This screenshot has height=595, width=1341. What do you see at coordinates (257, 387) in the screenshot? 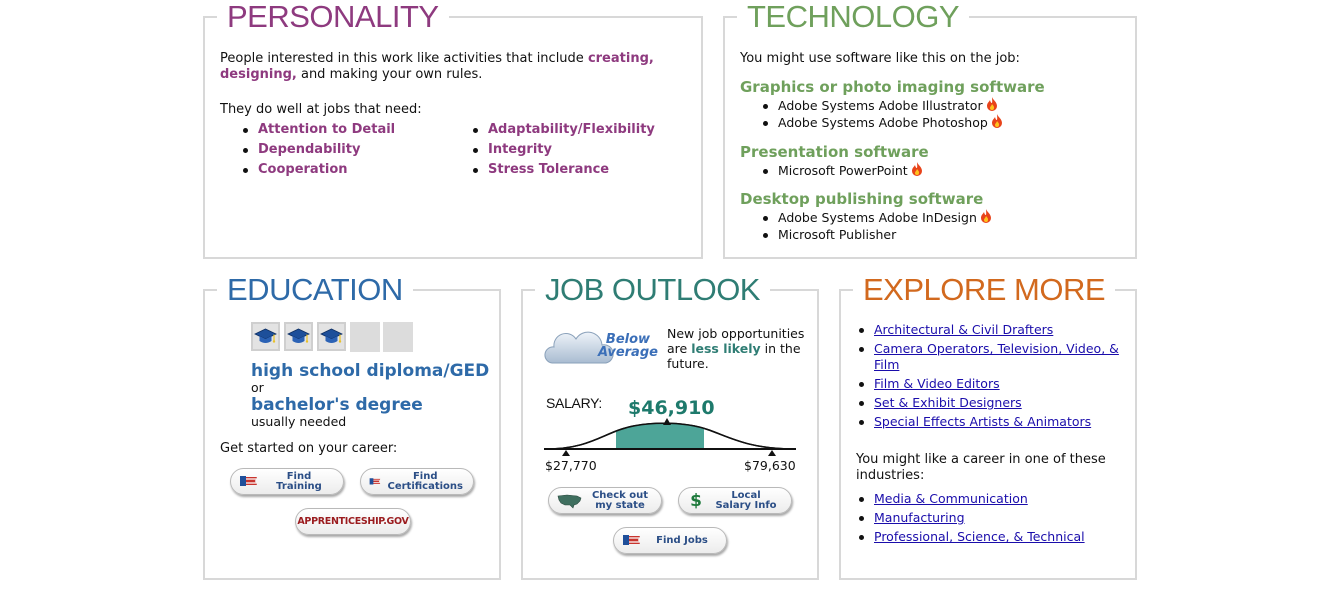
I see `education-or: or` at bounding box center [257, 387].